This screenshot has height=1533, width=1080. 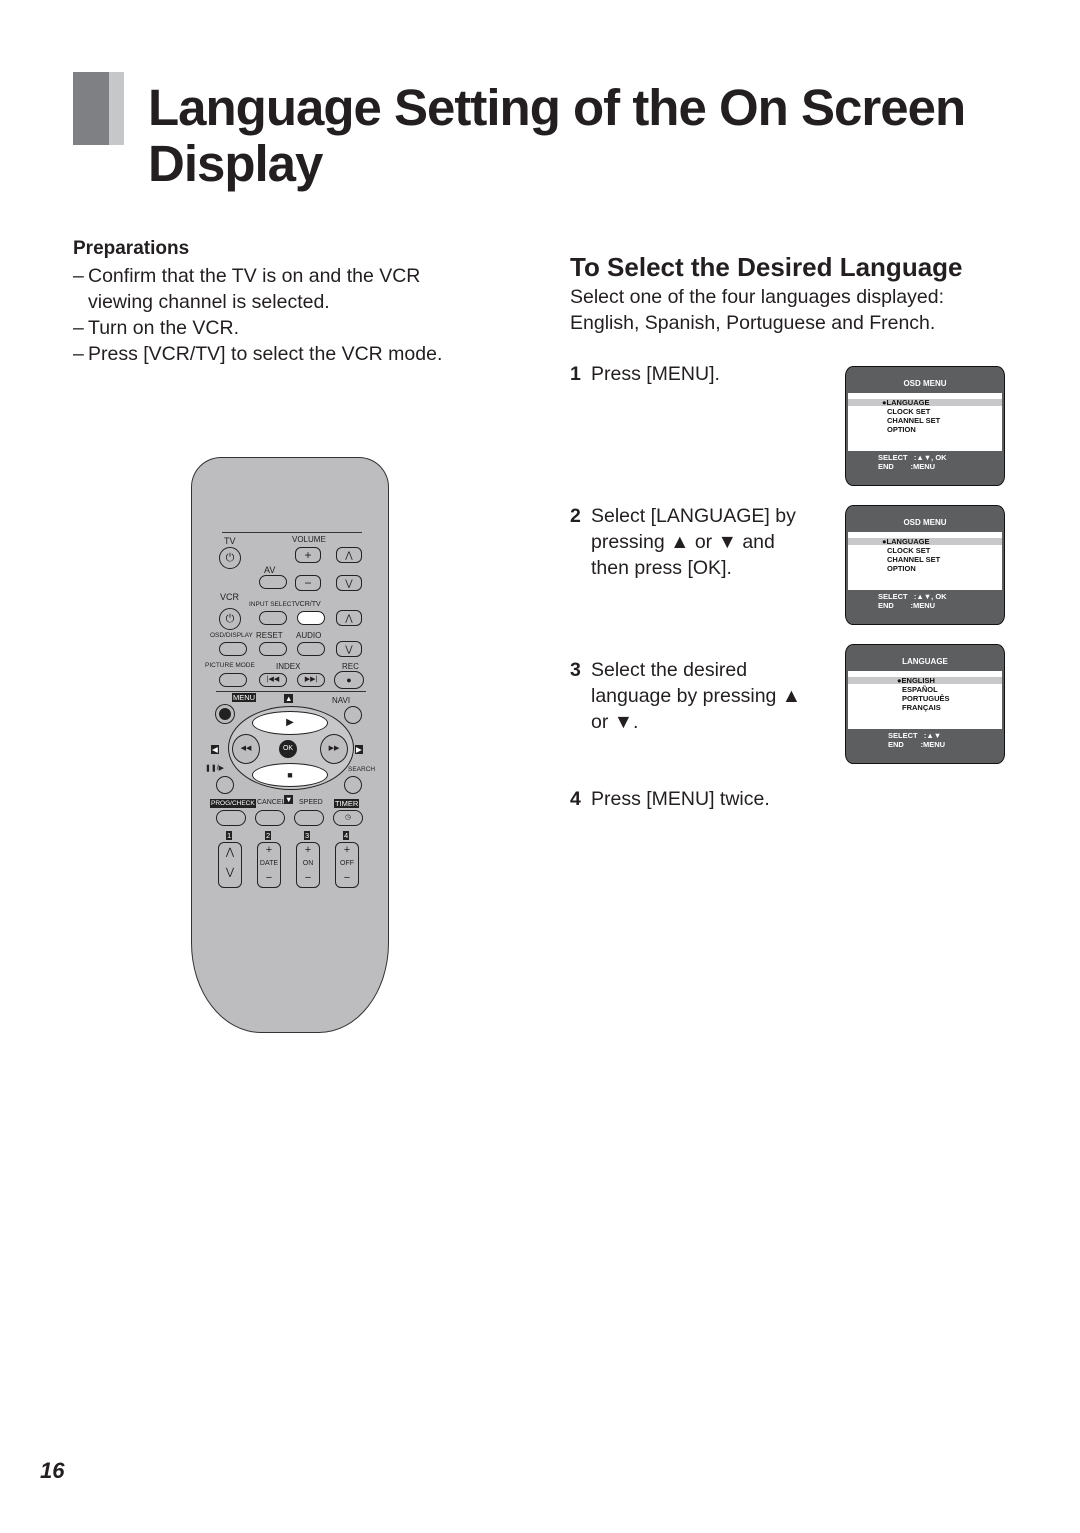 What do you see at coordinates (254, 276) in the screenshot?
I see `prep-text: Confirm that the TV is on and the VCR` at bounding box center [254, 276].